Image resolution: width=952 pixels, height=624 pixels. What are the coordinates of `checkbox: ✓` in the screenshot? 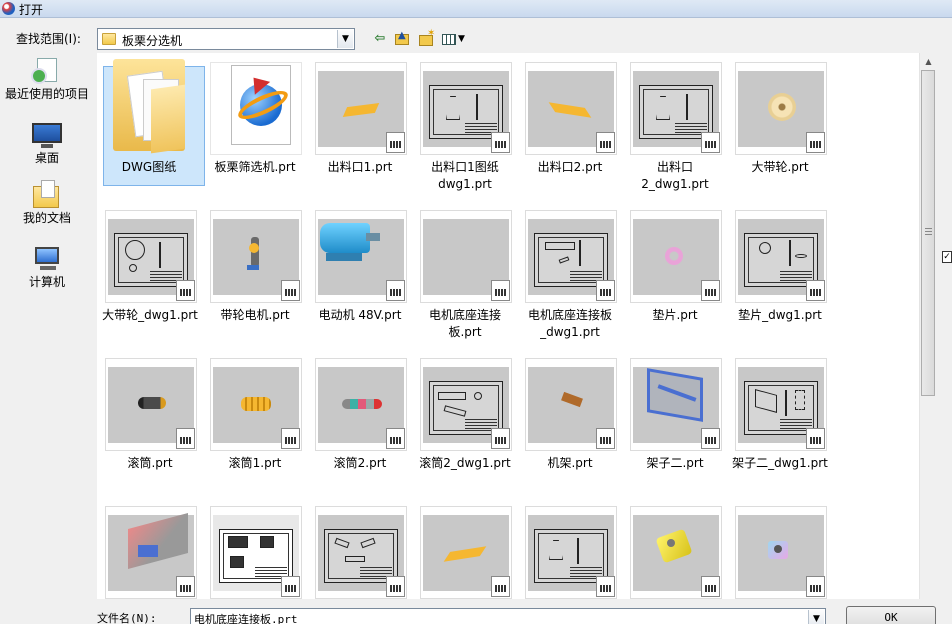 It's located at (947, 257).